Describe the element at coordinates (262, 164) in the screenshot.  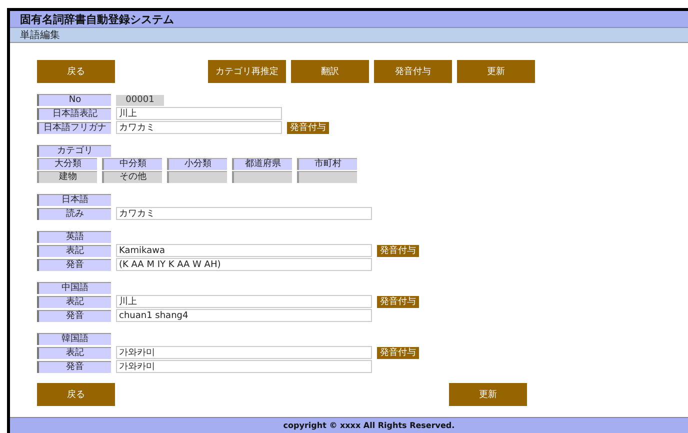
I see `category-header: 都道府県` at that location.